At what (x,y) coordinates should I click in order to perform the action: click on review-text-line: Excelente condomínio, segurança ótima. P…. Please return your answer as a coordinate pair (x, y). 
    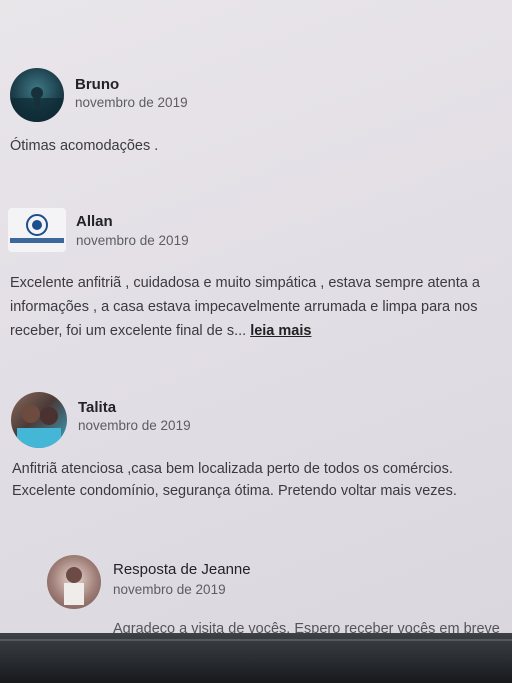
    Looking at the image, I should click on (234, 491).